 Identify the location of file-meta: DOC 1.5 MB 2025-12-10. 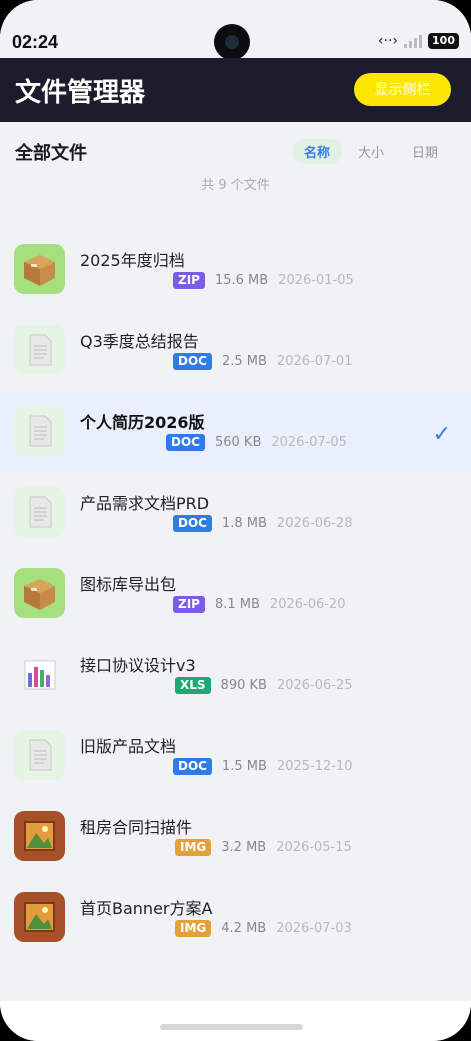
(262, 766).